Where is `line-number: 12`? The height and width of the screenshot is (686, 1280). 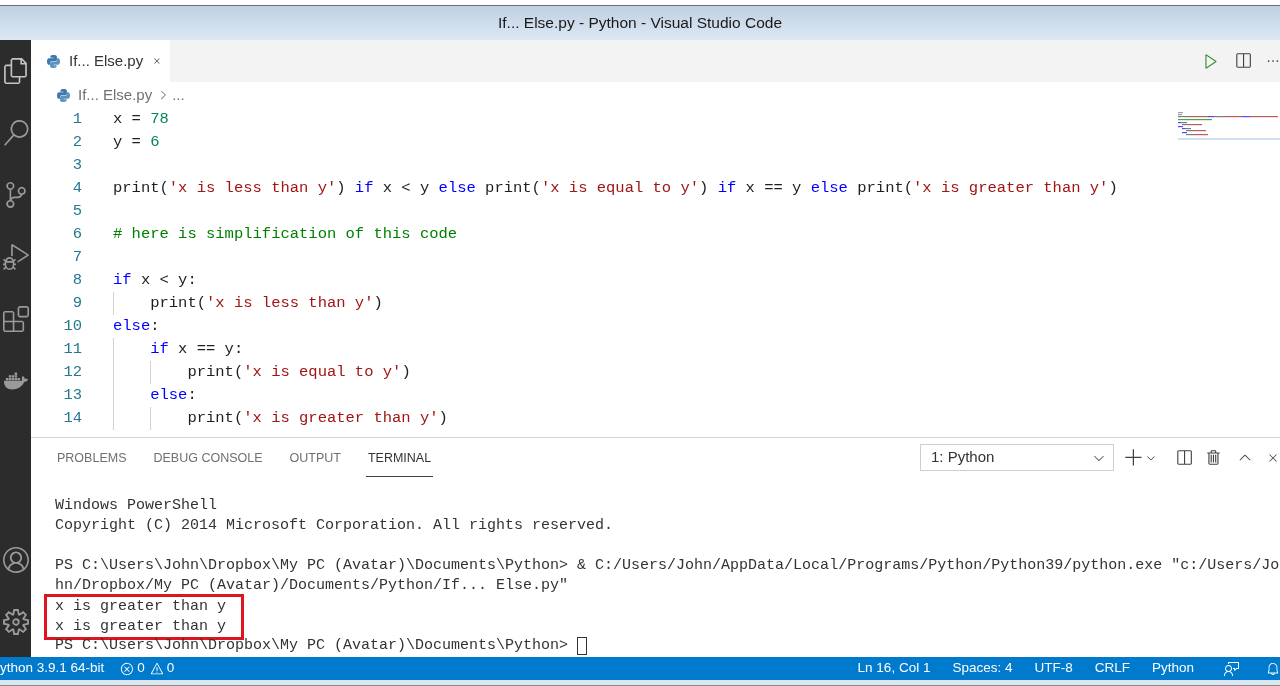 line-number: 12 is located at coordinates (72, 372).